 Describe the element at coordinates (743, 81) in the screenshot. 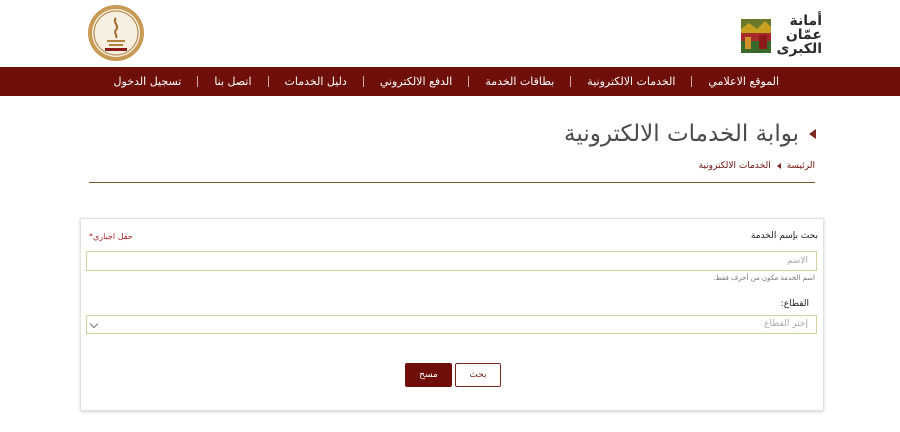

I see `nav-media-site: الموقع الاعلامي` at that location.